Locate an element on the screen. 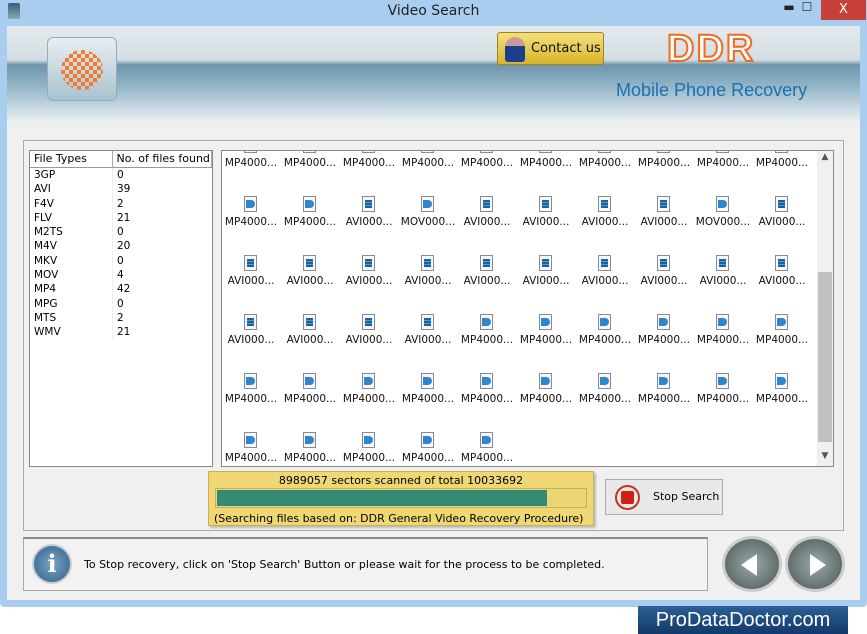 Image resolution: width=867 pixels, height=634 pixels. file-type: 3GP is located at coordinates (71, 175).